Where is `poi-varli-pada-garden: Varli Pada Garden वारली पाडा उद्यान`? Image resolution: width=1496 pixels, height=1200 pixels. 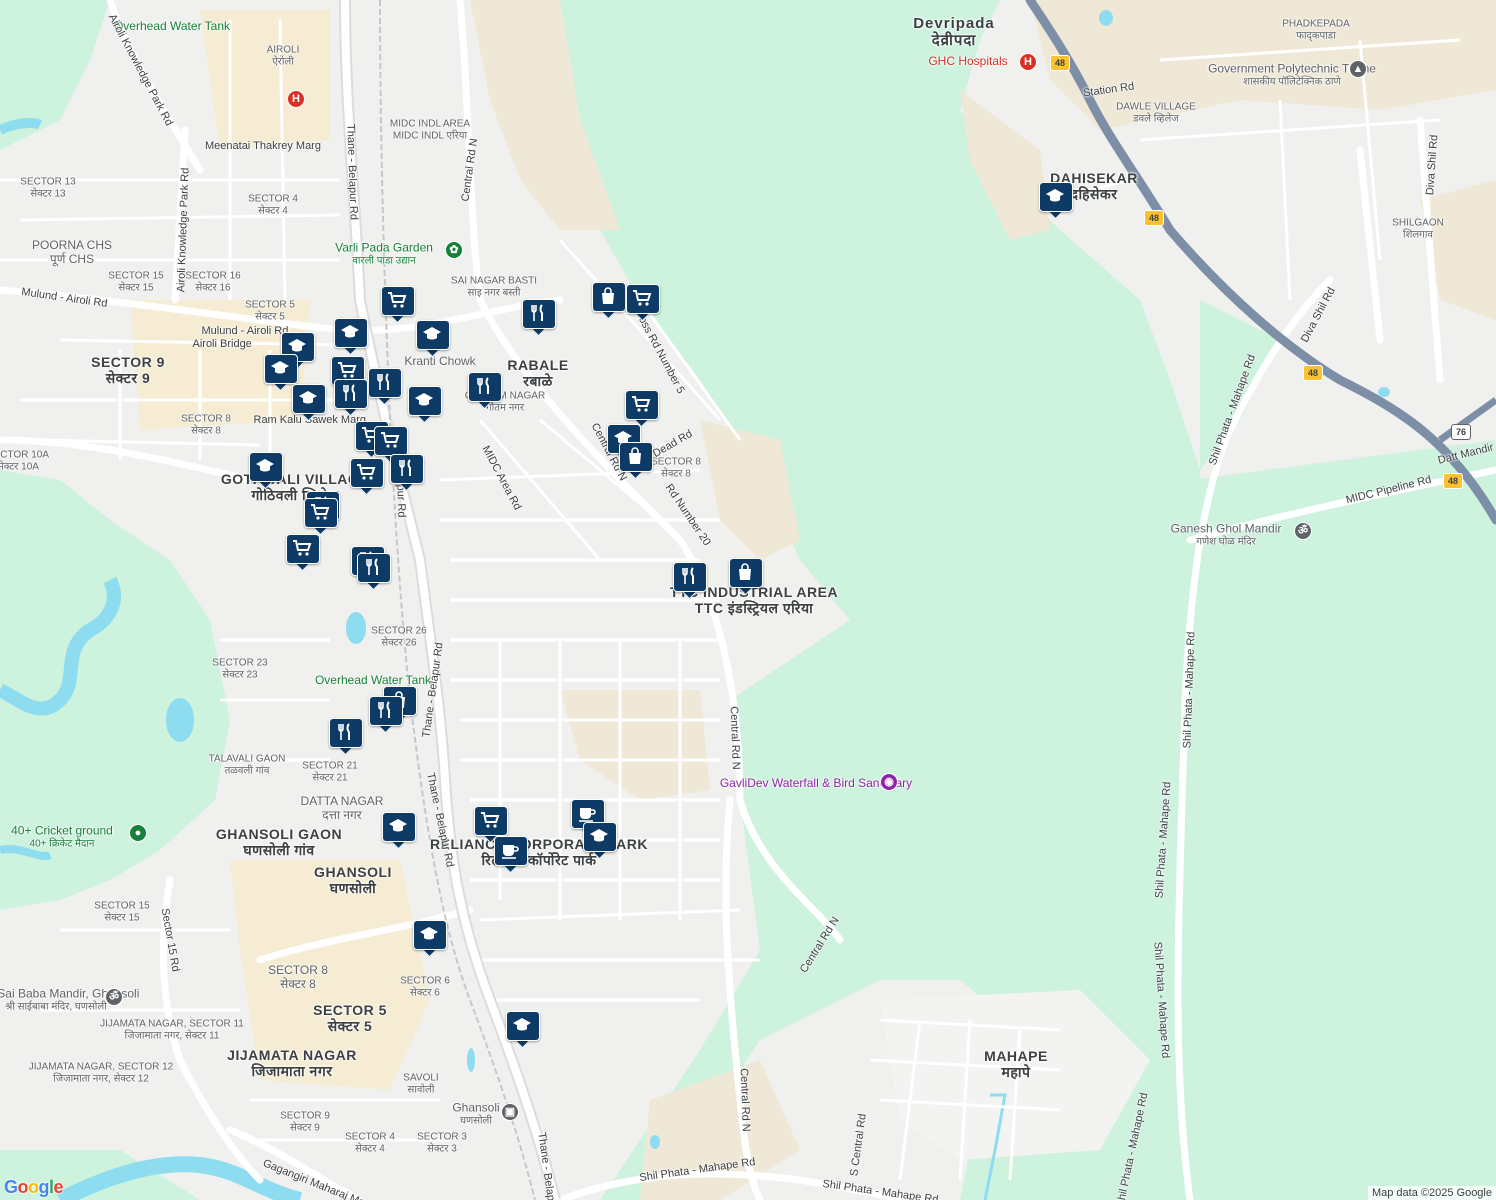 poi-varli-pada-garden: Varli Pada Garden वारली पाडा उद्यान is located at coordinates (384, 254).